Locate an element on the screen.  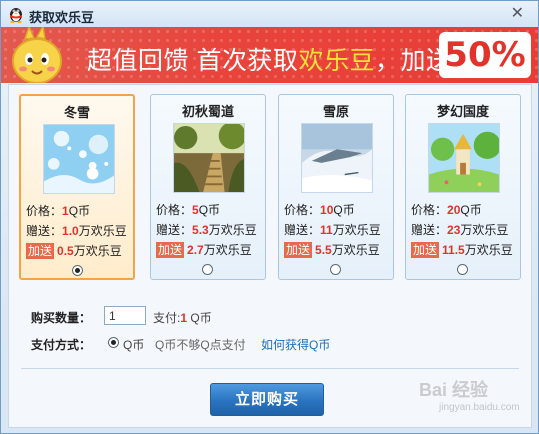
bean-mascot-icon is located at coordinates (37, 55).